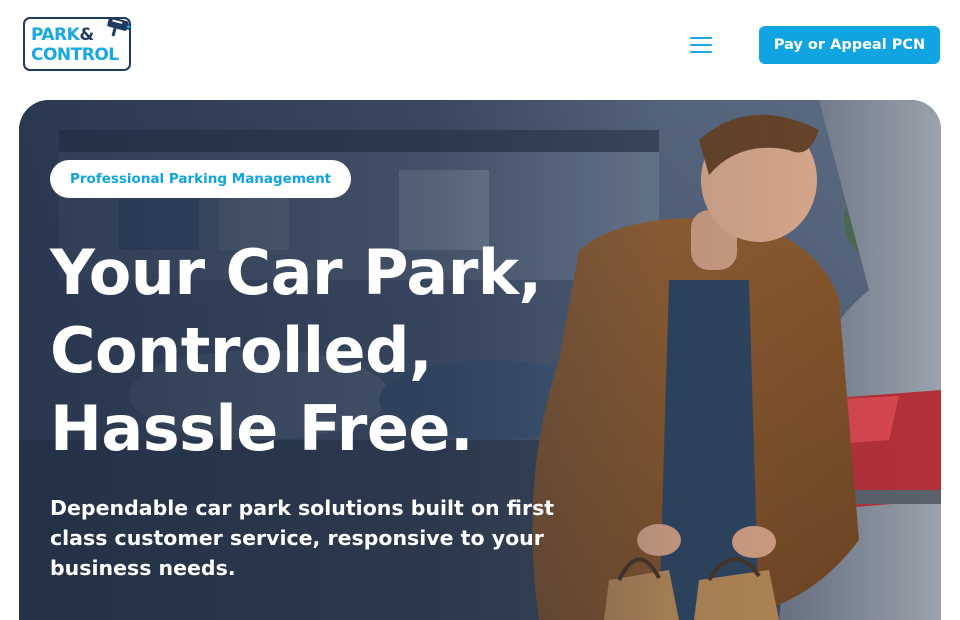 The image size is (960, 620). I want to click on hero-headline-line-2: Controlled,, so click(241, 350).